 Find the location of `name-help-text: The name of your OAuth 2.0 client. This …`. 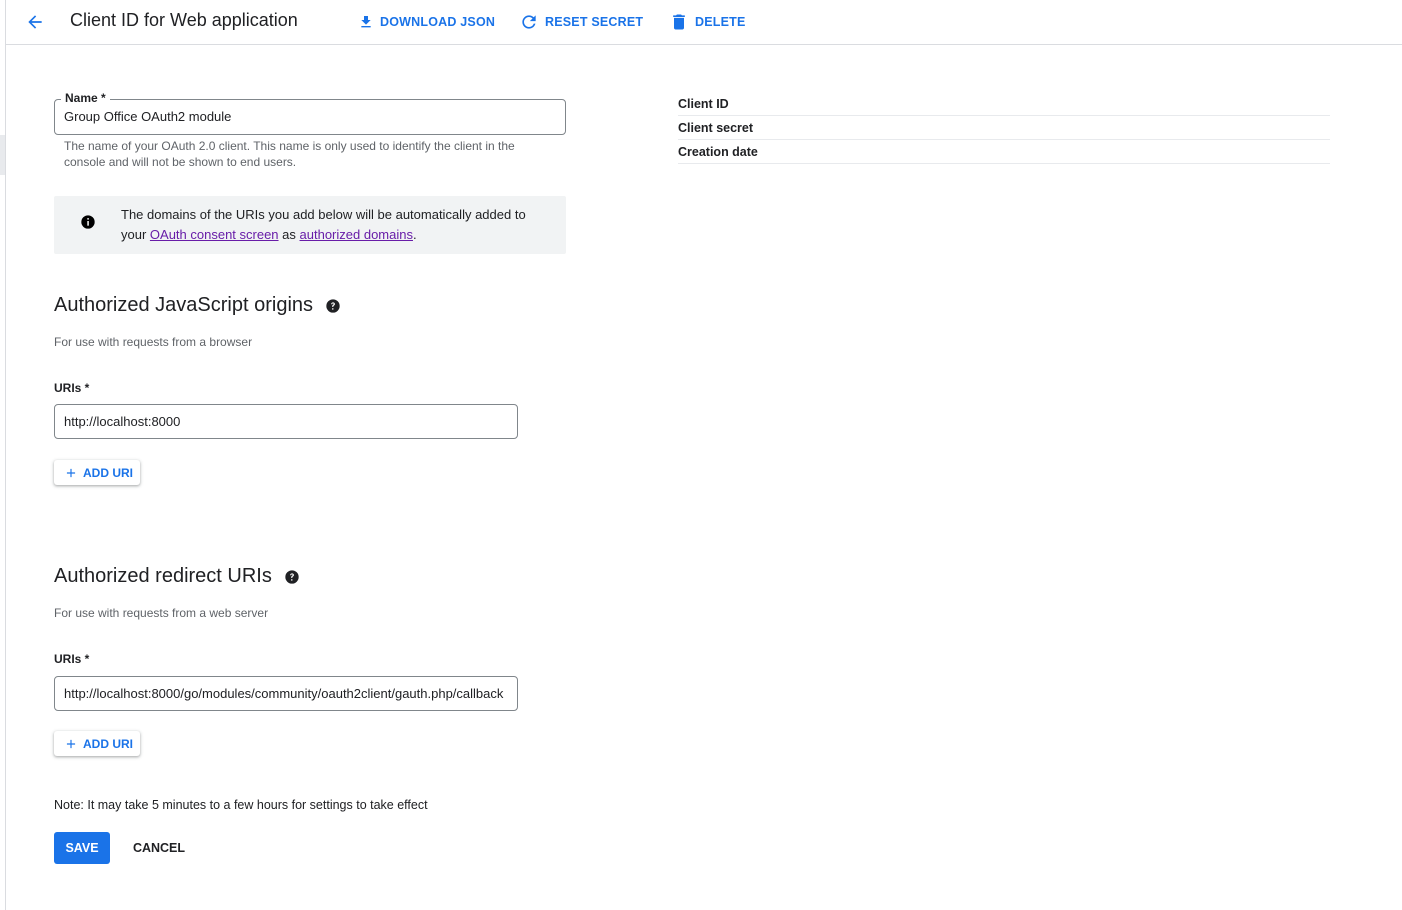

name-help-text: The name of your OAuth 2.0 client. This … is located at coordinates (289, 154).